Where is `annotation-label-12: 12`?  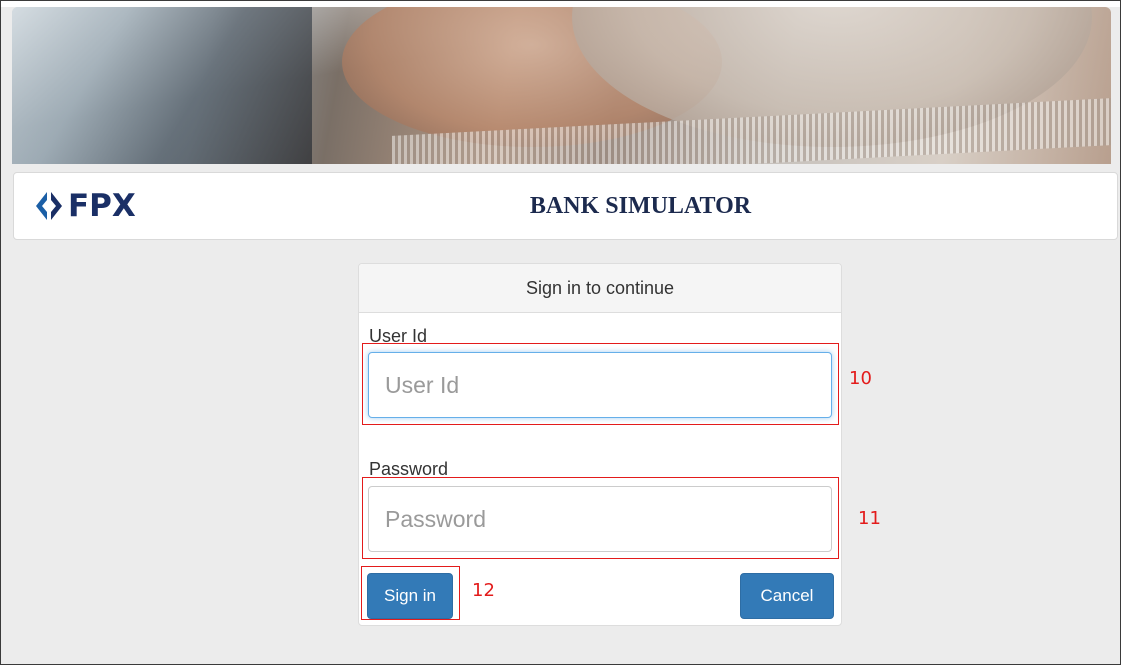
annotation-label-12: 12 is located at coordinates (483, 590).